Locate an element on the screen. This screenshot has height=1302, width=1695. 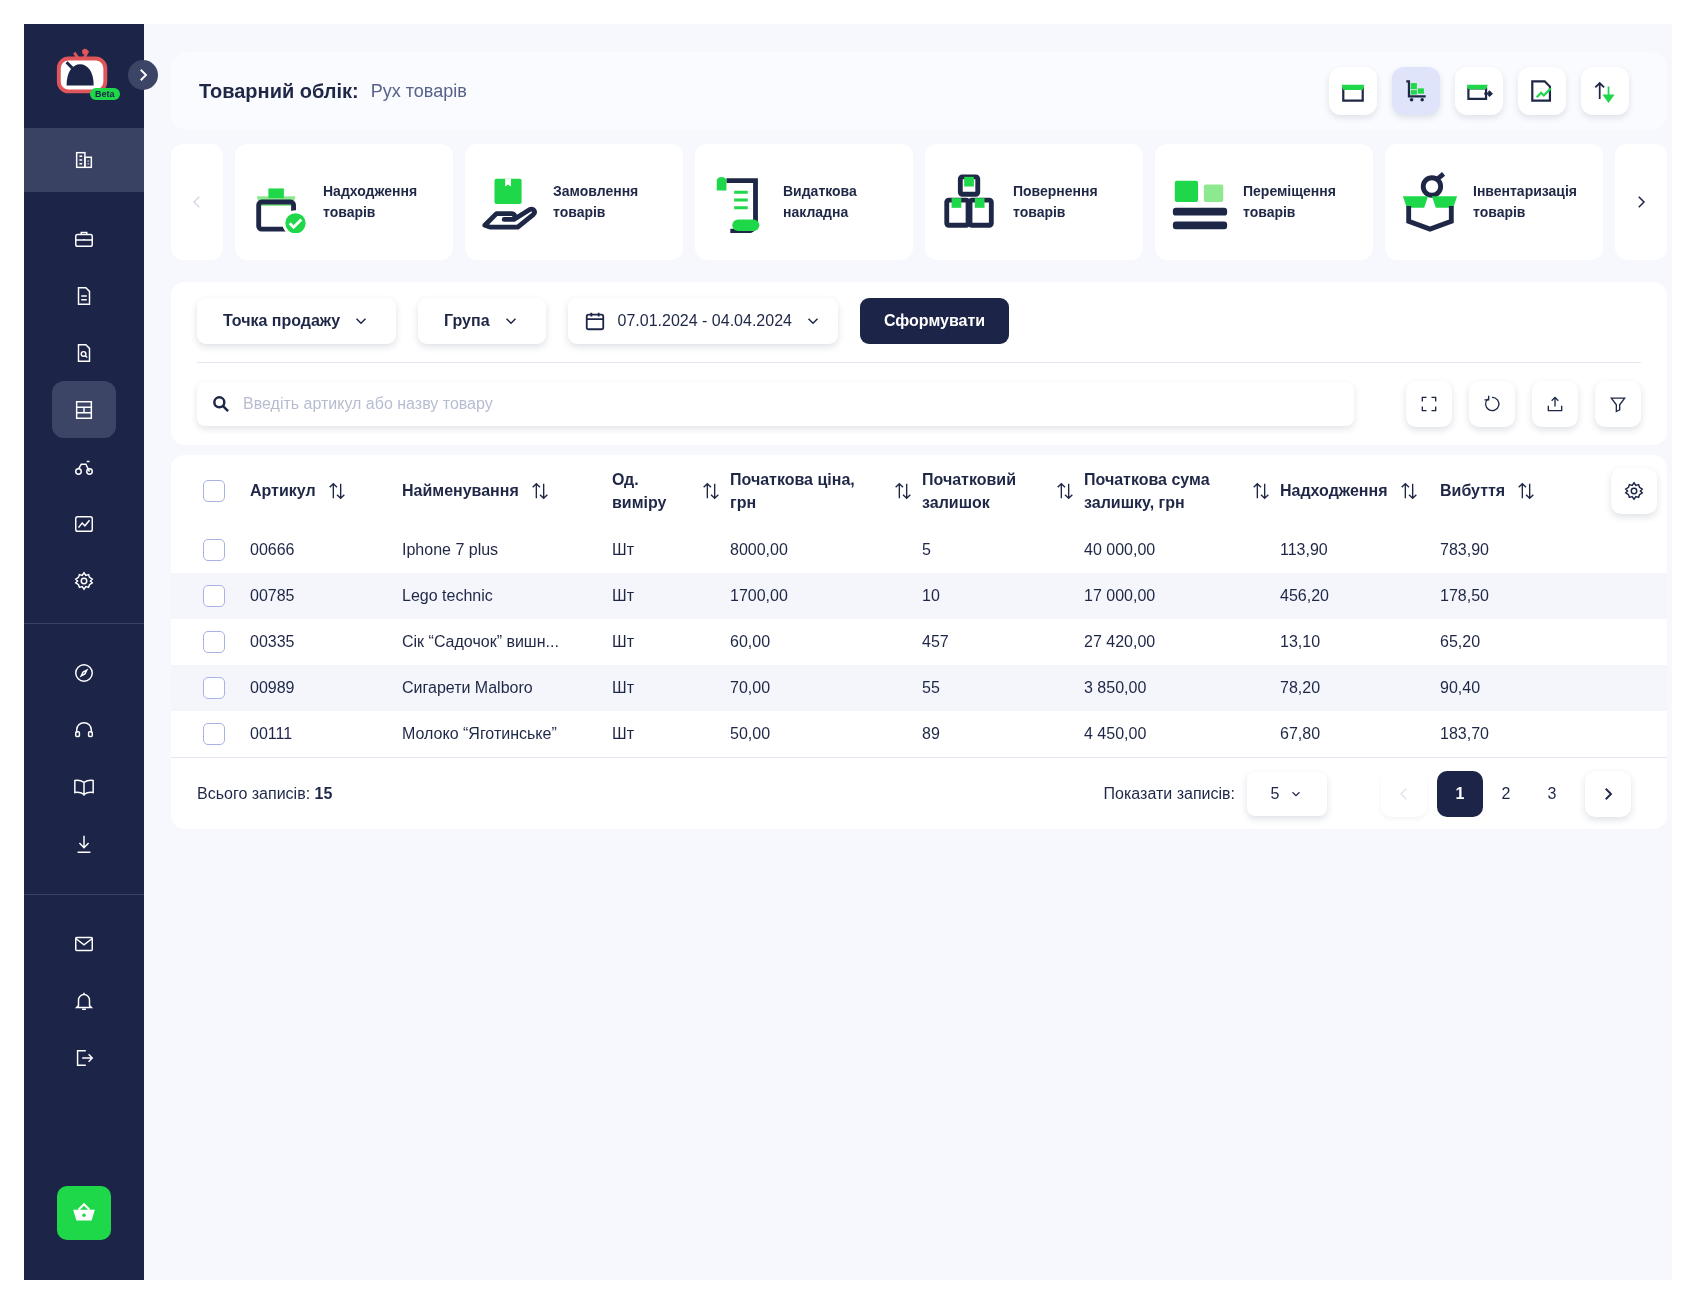
table-cell: 40 000,00 is located at coordinates (1120, 549).